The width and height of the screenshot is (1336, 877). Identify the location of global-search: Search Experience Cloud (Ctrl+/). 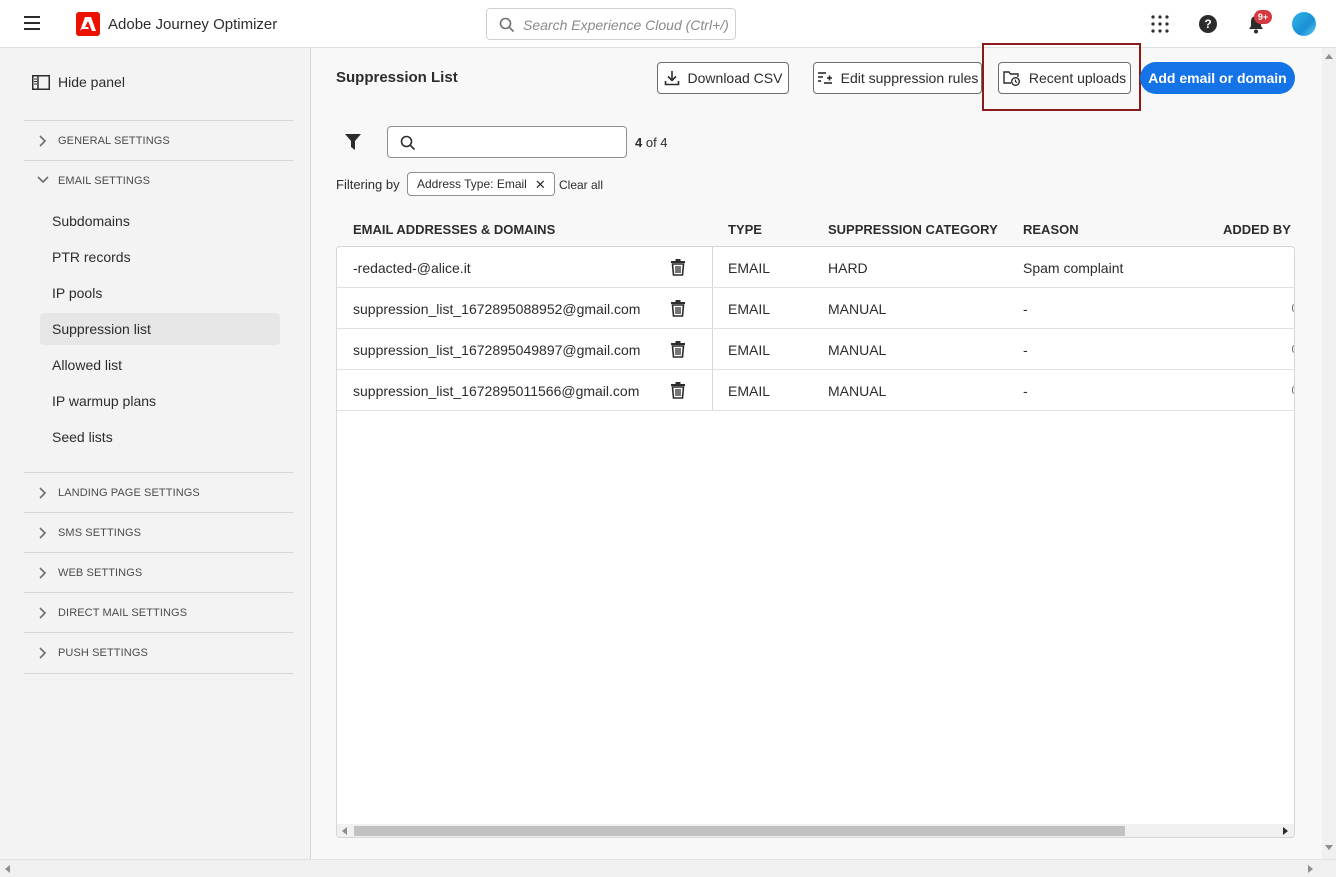
(611, 24).